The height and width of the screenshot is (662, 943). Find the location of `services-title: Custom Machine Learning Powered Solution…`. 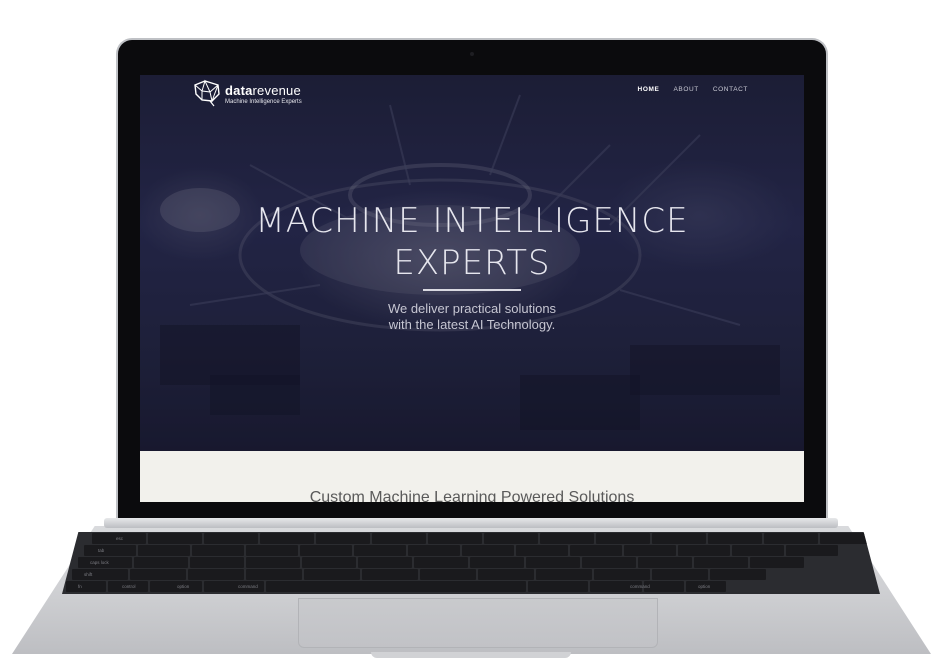

services-title: Custom Machine Learning Powered Solution… is located at coordinates (472, 495).